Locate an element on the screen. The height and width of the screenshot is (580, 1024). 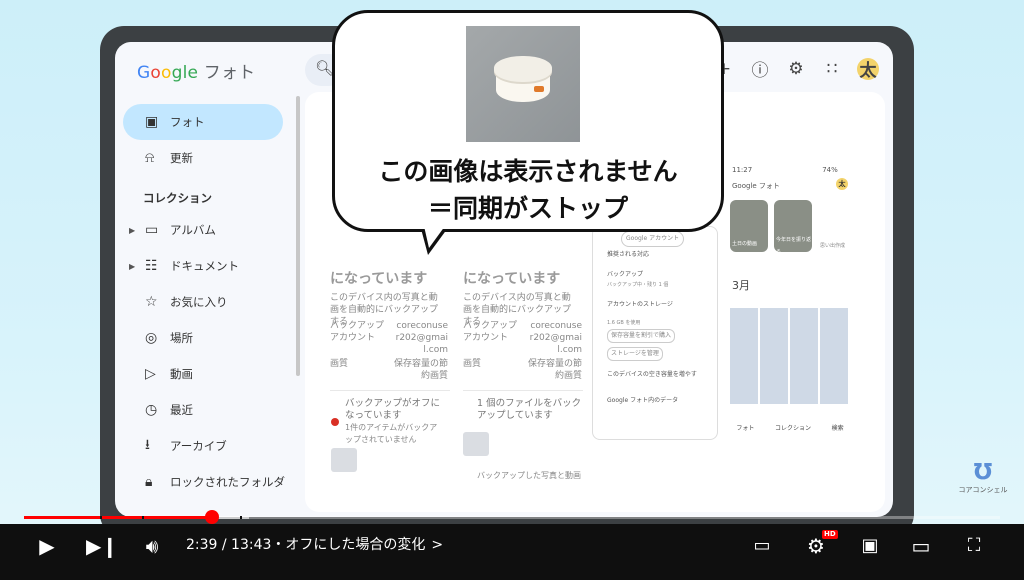
time-display: 2:39 / 13:43・オフにした場合の変化 > is located at coordinates (314, 545).